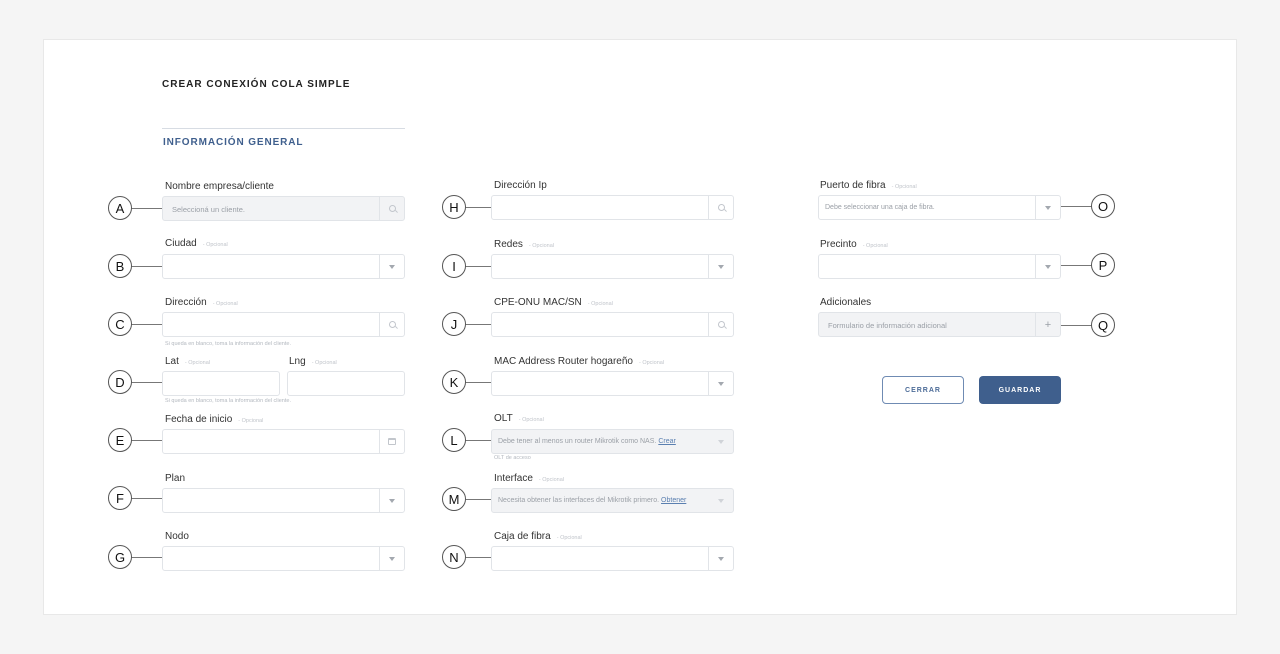  Describe the element at coordinates (612, 207) in the screenshot. I see `direccion-ip-input` at that location.